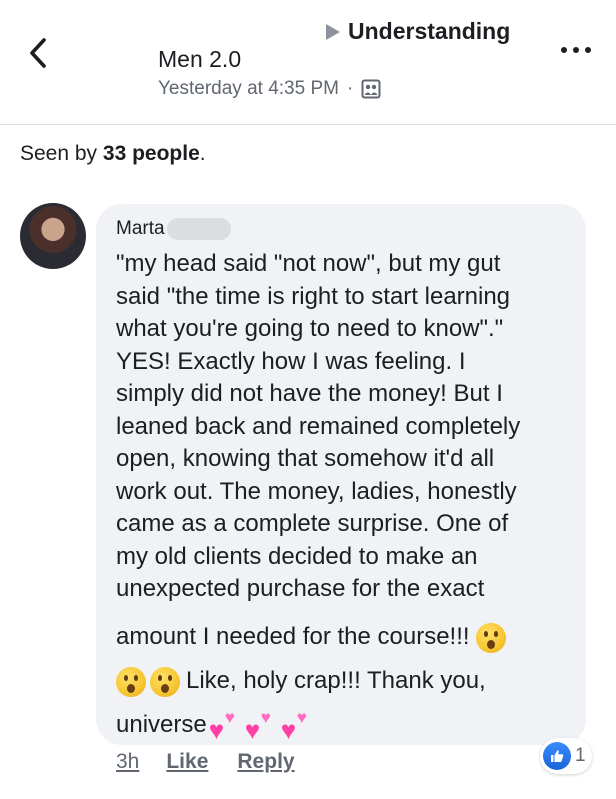 Image resolution: width=616 pixels, height=799 pixels. Describe the element at coordinates (293, 637) in the screenshot. I see `comment-line: amount I needed for the course!!!` at that location.